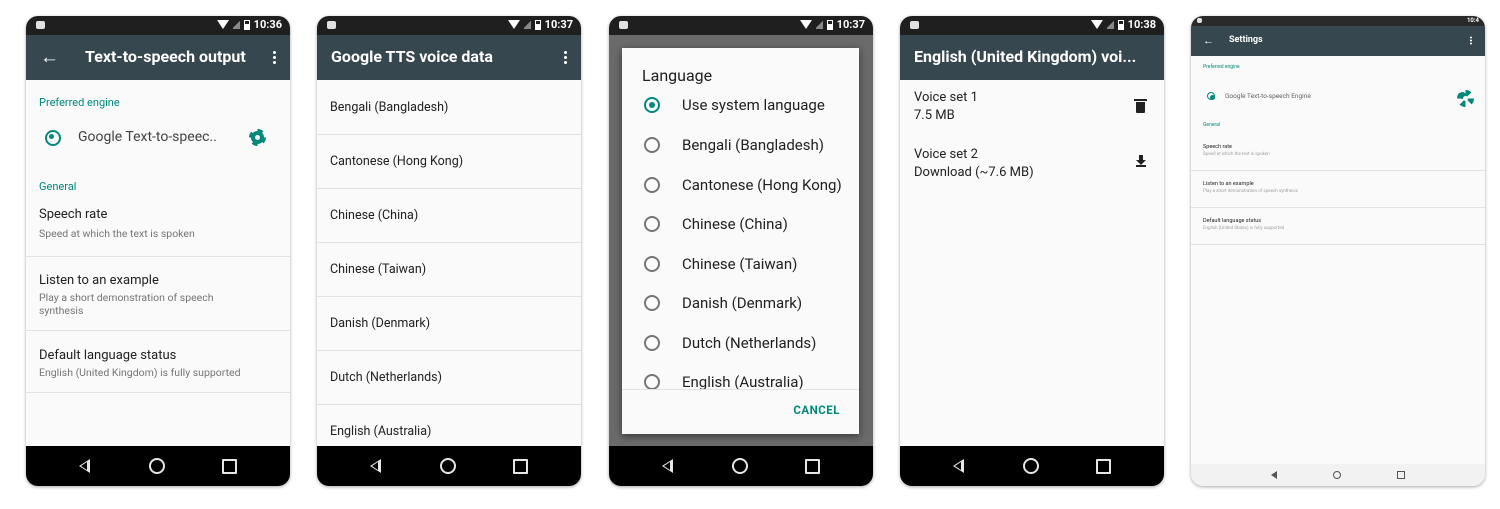 The height and width of the screenshot is (509, 1500). Describe the element at coordinates (1246, 40) in the screenshot. I see `page-title: Settings` at that location.